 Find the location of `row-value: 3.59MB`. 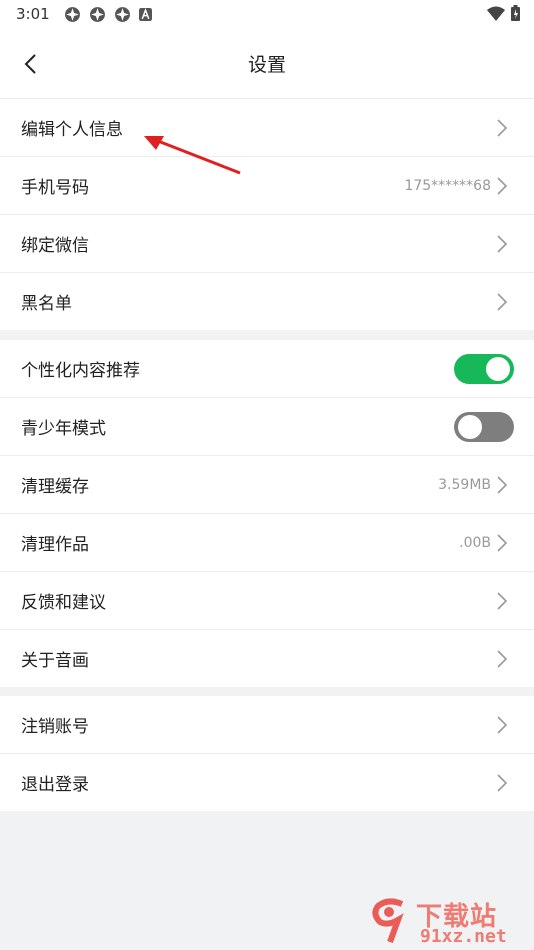

row-value: 3.59MB is located at coordinates (464, 484).